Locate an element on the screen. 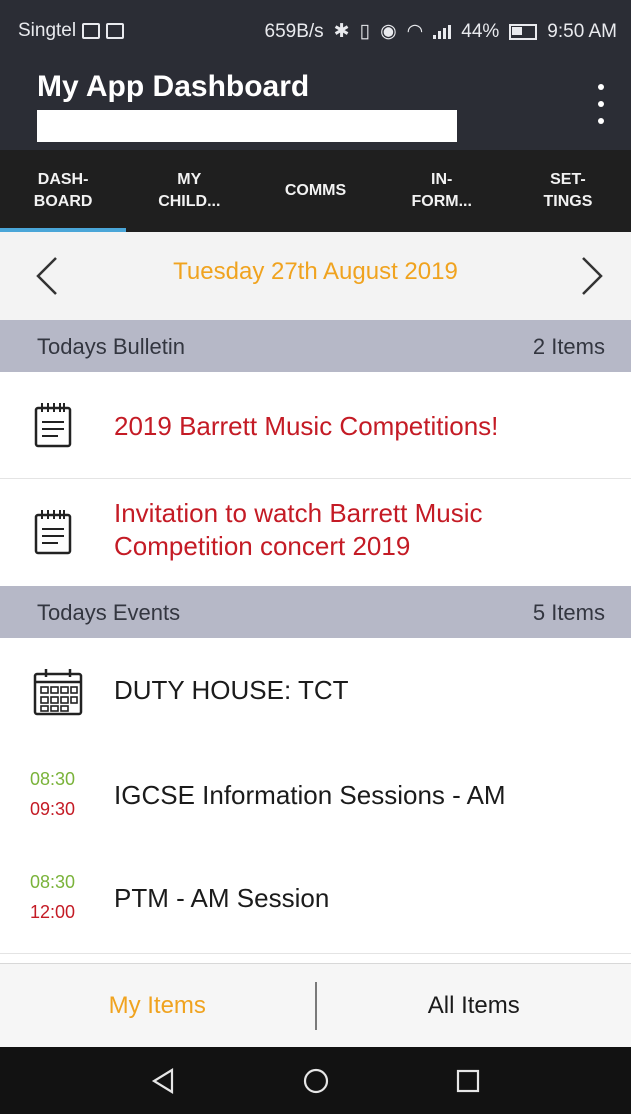 This screenshot has height=1114, width=631. tab-comms: COMMS is located at coordinates (315, 191).